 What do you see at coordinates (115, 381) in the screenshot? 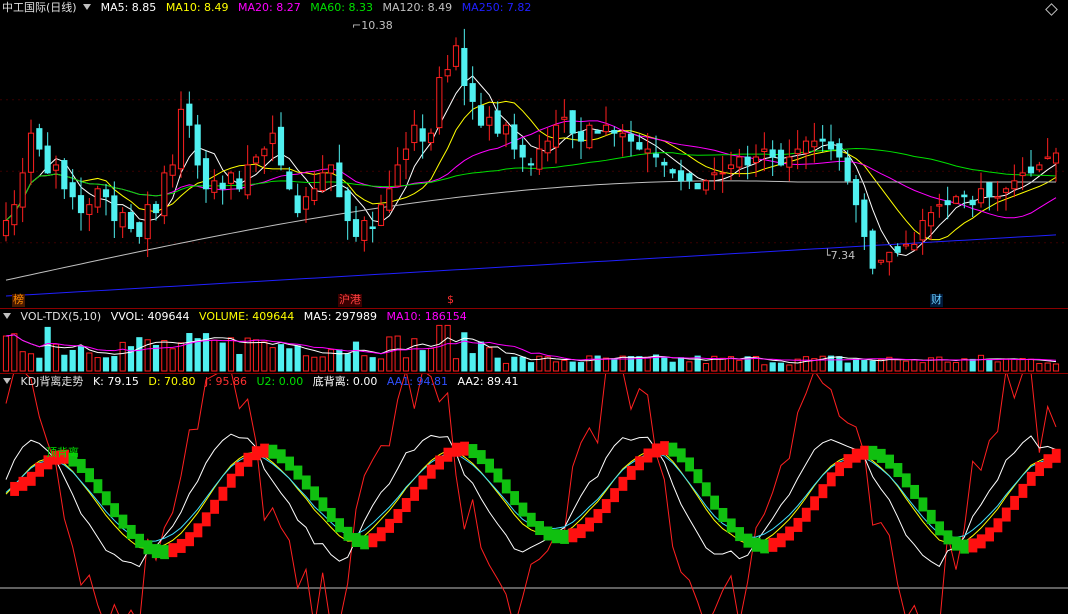
I see `k-label: K: 79.15` at bounding box center [115, 381].